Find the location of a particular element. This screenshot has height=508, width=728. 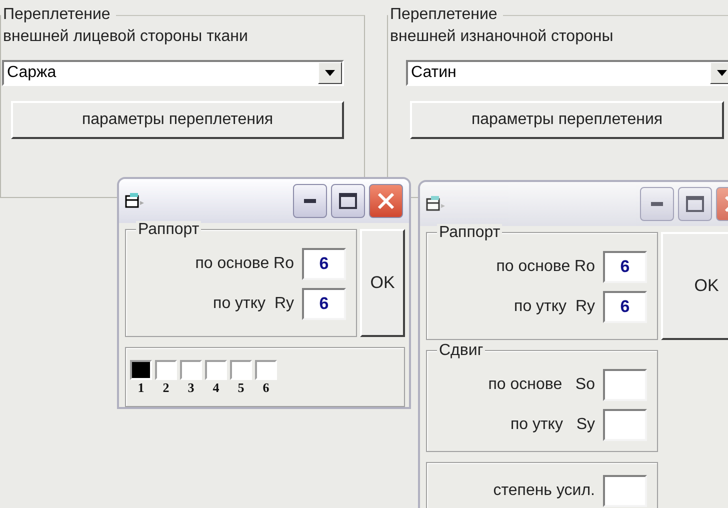

cell-number: 3 is located at coordinates (191, 388).